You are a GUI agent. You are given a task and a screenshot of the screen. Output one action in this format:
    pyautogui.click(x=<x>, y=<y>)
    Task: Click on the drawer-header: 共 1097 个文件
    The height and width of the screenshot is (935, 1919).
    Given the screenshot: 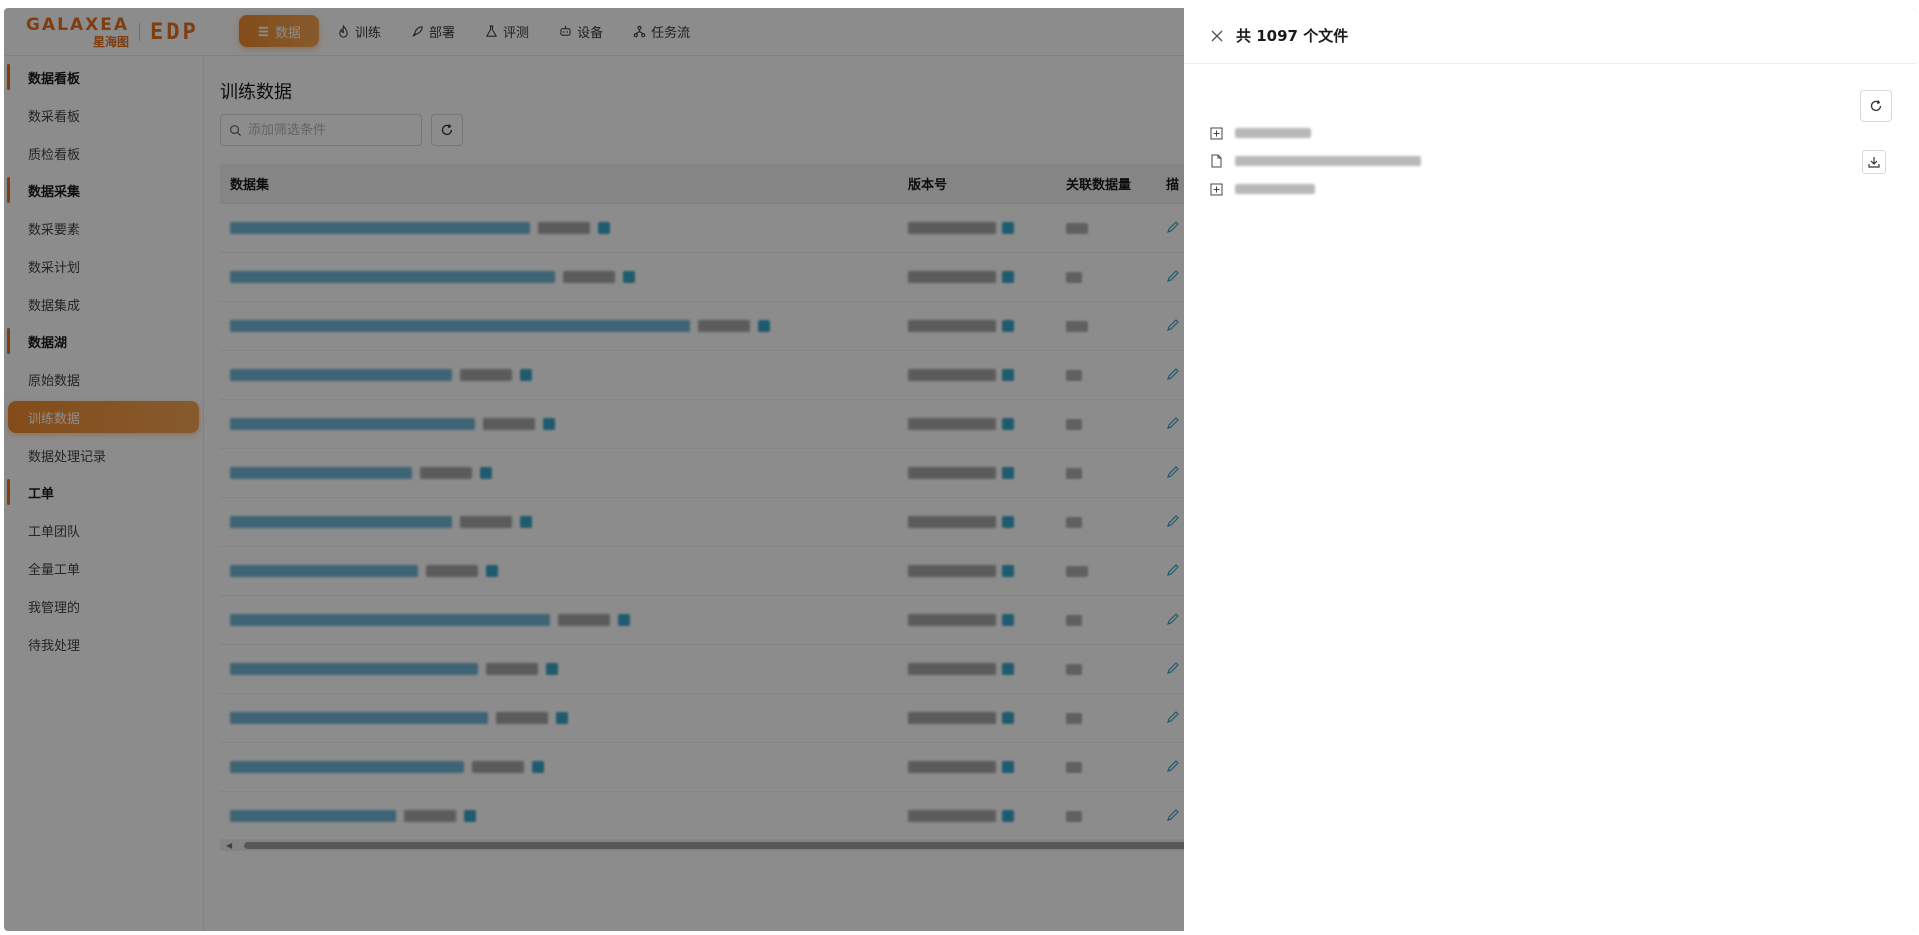 What is the action you would take?
    pyautogui.click(x=1550, y=36)
    